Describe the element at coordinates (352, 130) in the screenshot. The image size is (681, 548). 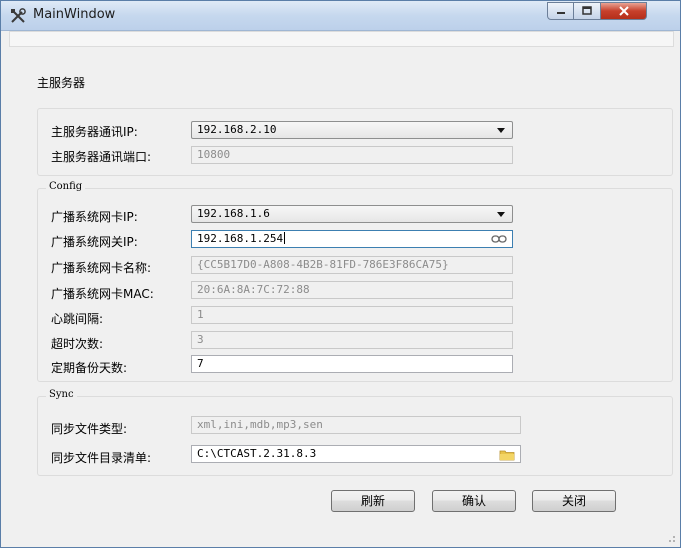
I see `main-server-ip-combo: 192.168.2.10` at that location.